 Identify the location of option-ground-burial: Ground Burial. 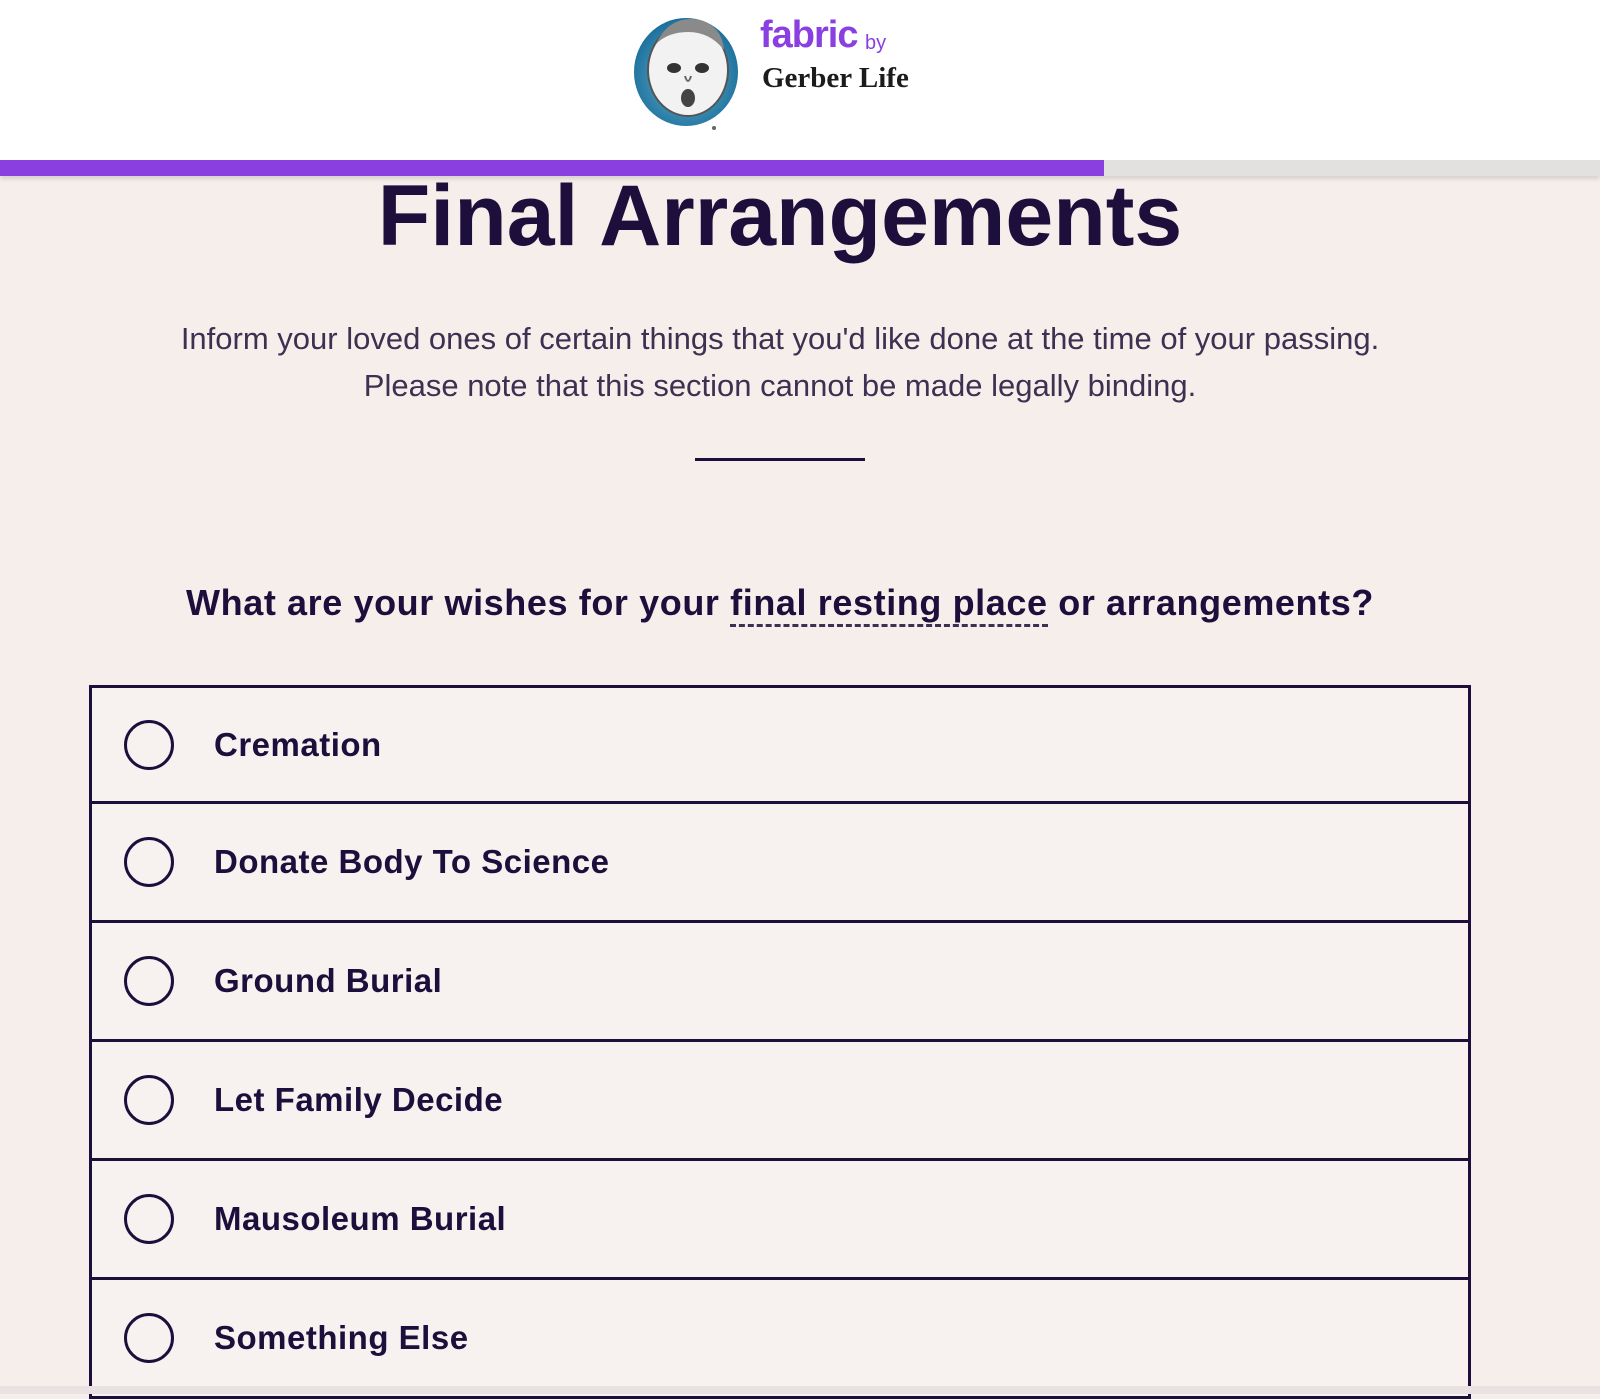
(780, 982).